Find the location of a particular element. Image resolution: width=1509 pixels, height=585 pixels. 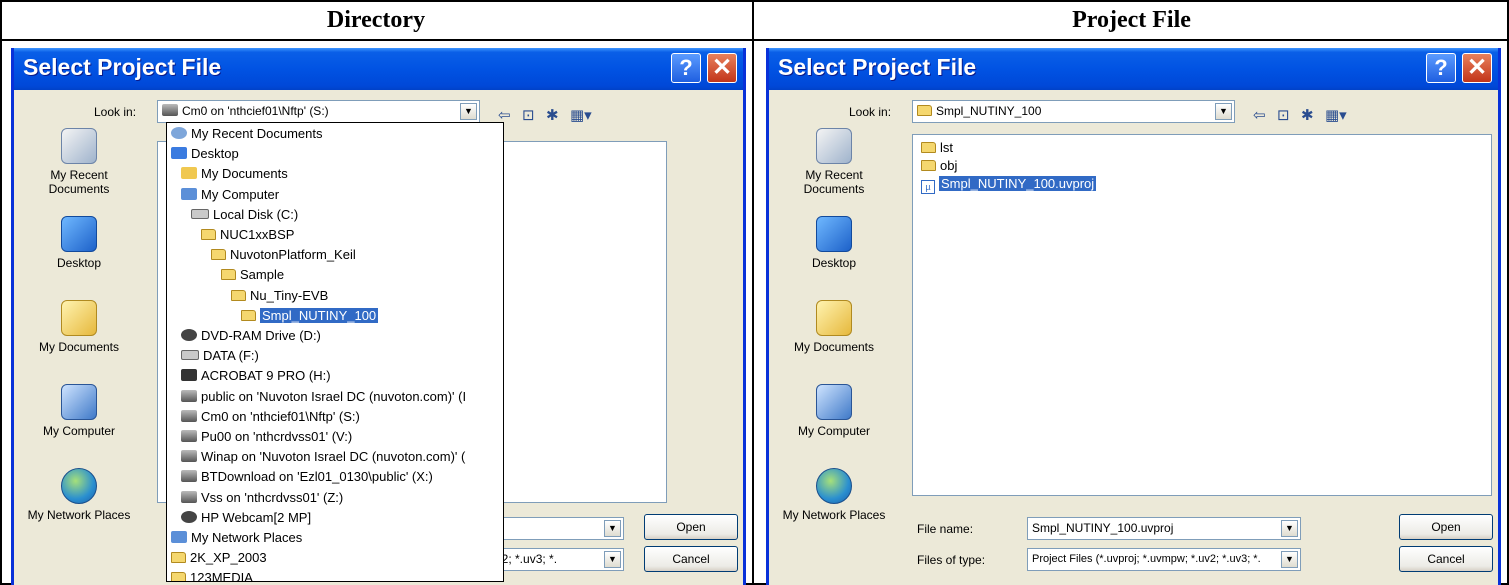

file-name: Smpl_NUTINY_100.uvproj is located at coordinates (1018, 183).